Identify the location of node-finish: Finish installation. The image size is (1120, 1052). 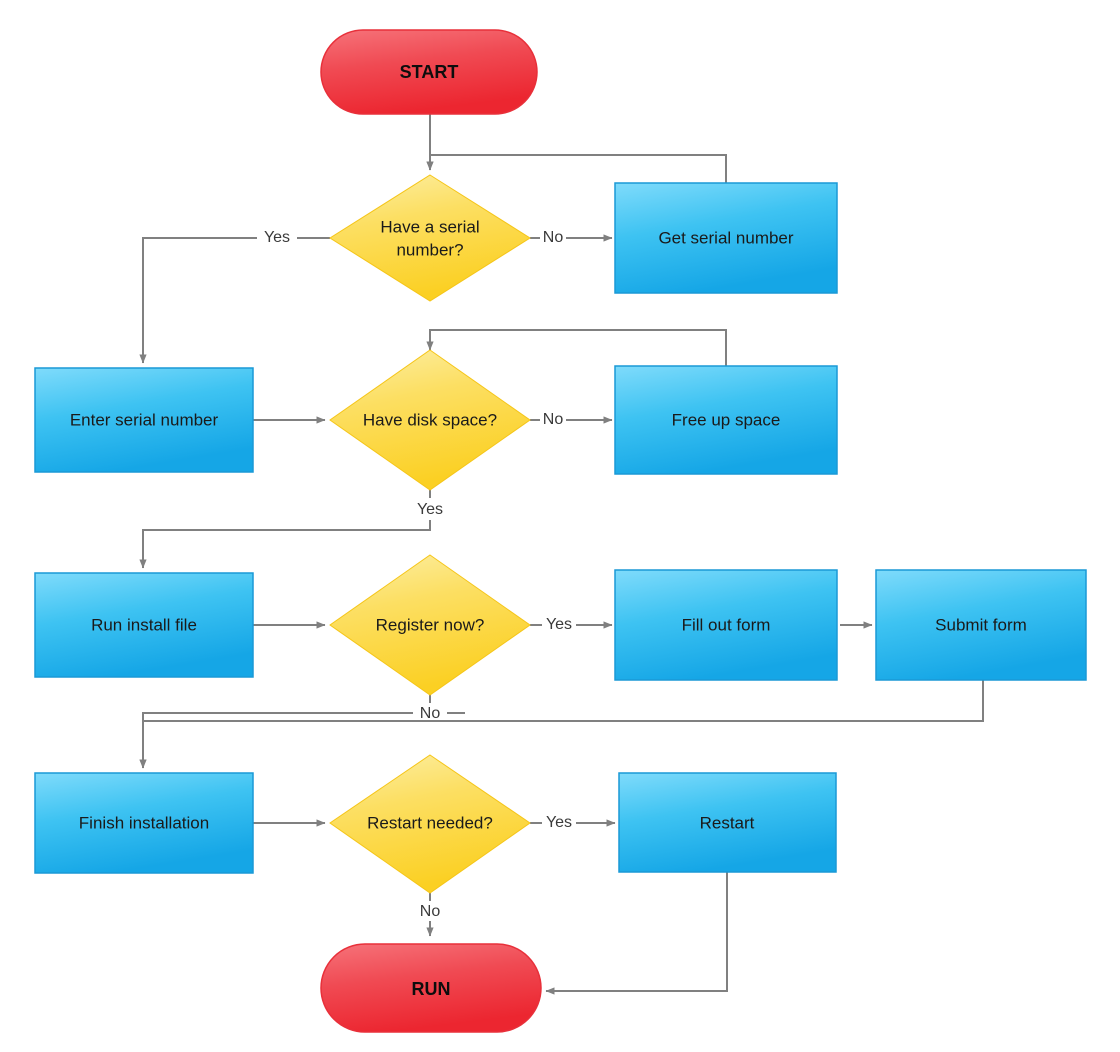
(144, 823).